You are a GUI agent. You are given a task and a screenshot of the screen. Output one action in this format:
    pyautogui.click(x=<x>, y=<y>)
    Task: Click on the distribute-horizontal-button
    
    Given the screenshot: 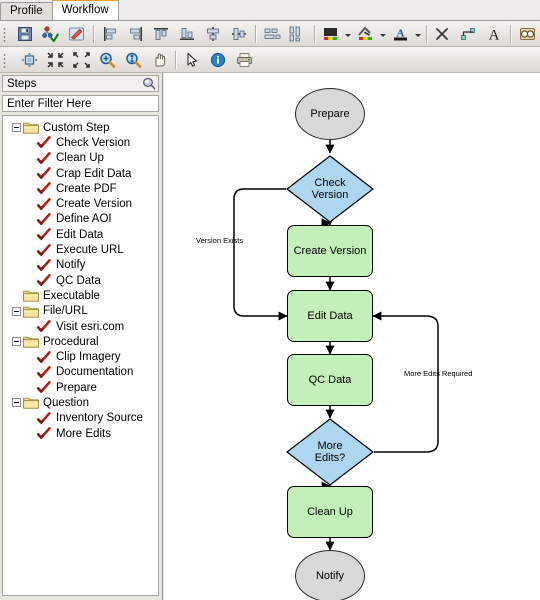 What is the action you would take?
    pyautogui.click(x=272, y=33)
    